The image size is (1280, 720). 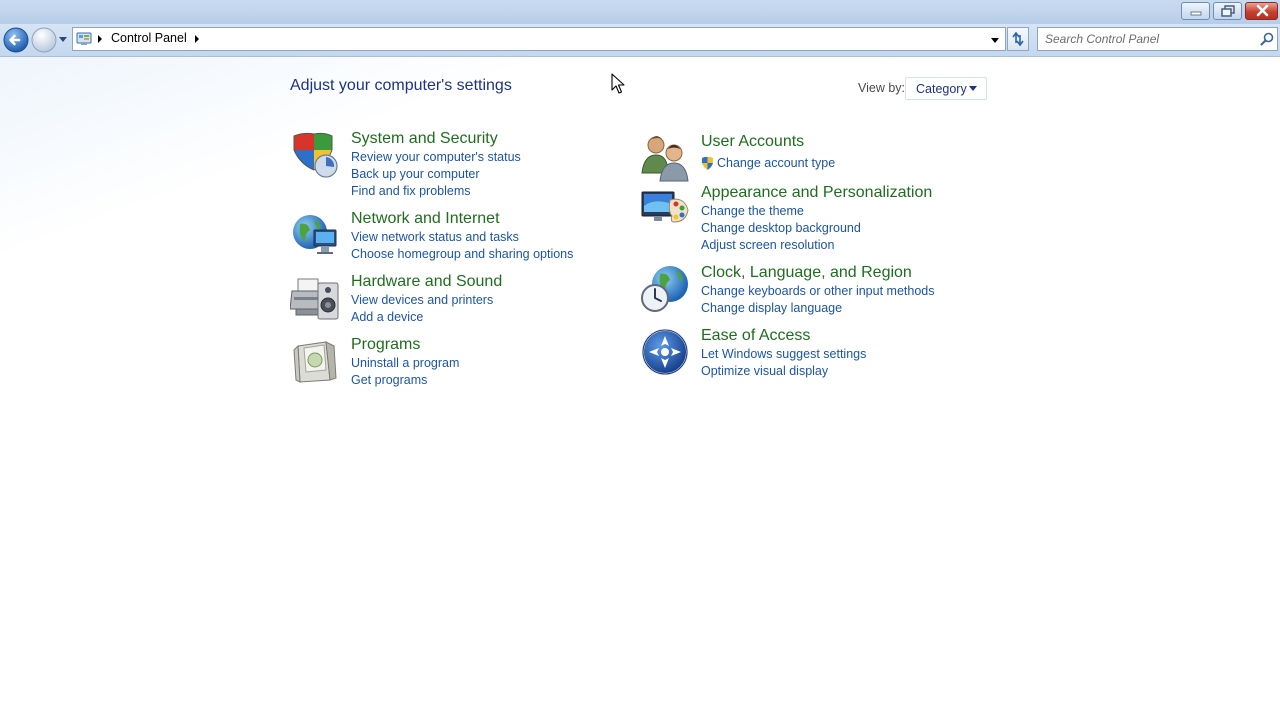 I want to click on navigation-bar: Control Panel, so click(x=640, y=40).